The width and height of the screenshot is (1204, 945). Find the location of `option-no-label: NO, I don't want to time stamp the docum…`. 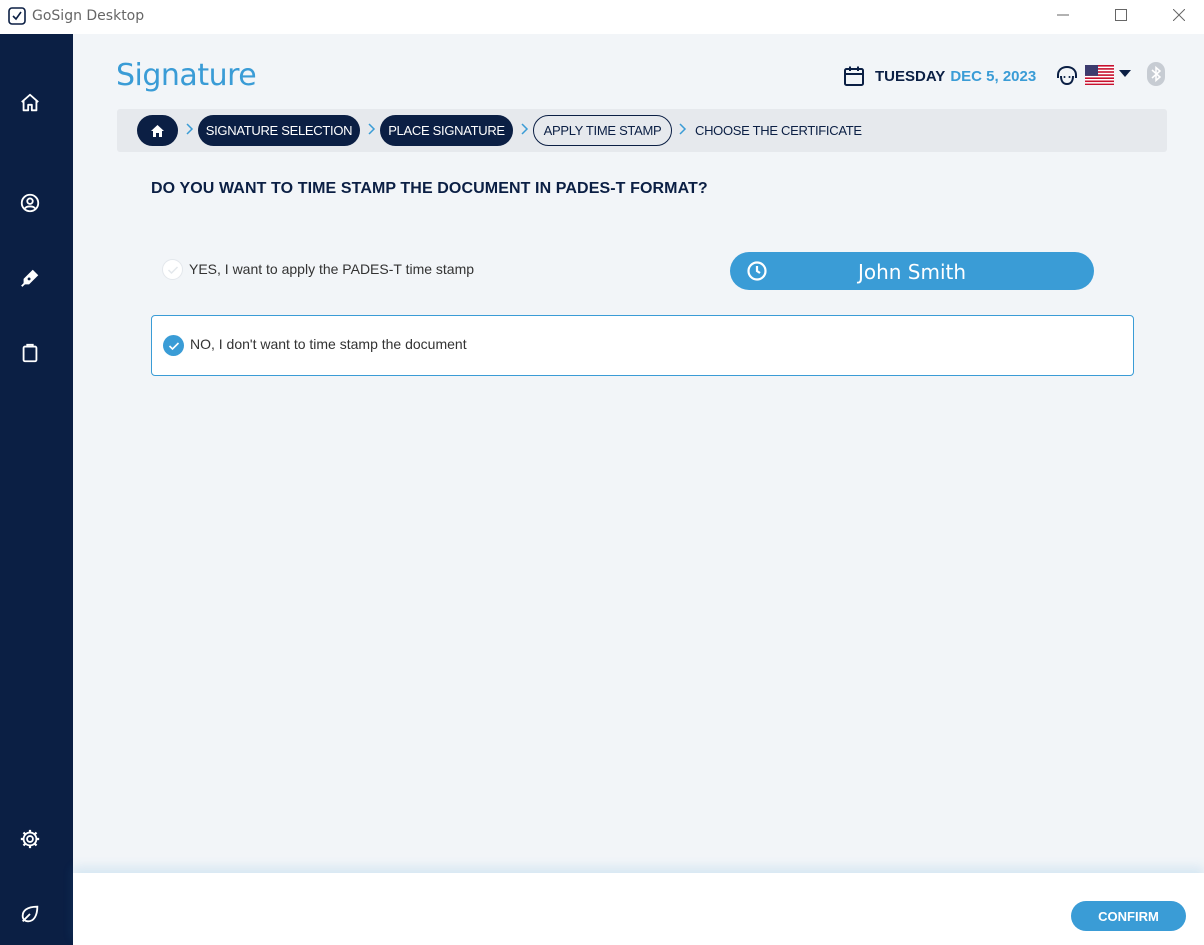

option-no-label: NO, I don't want to time stamp the docum… is located at coordinates (328, 344).